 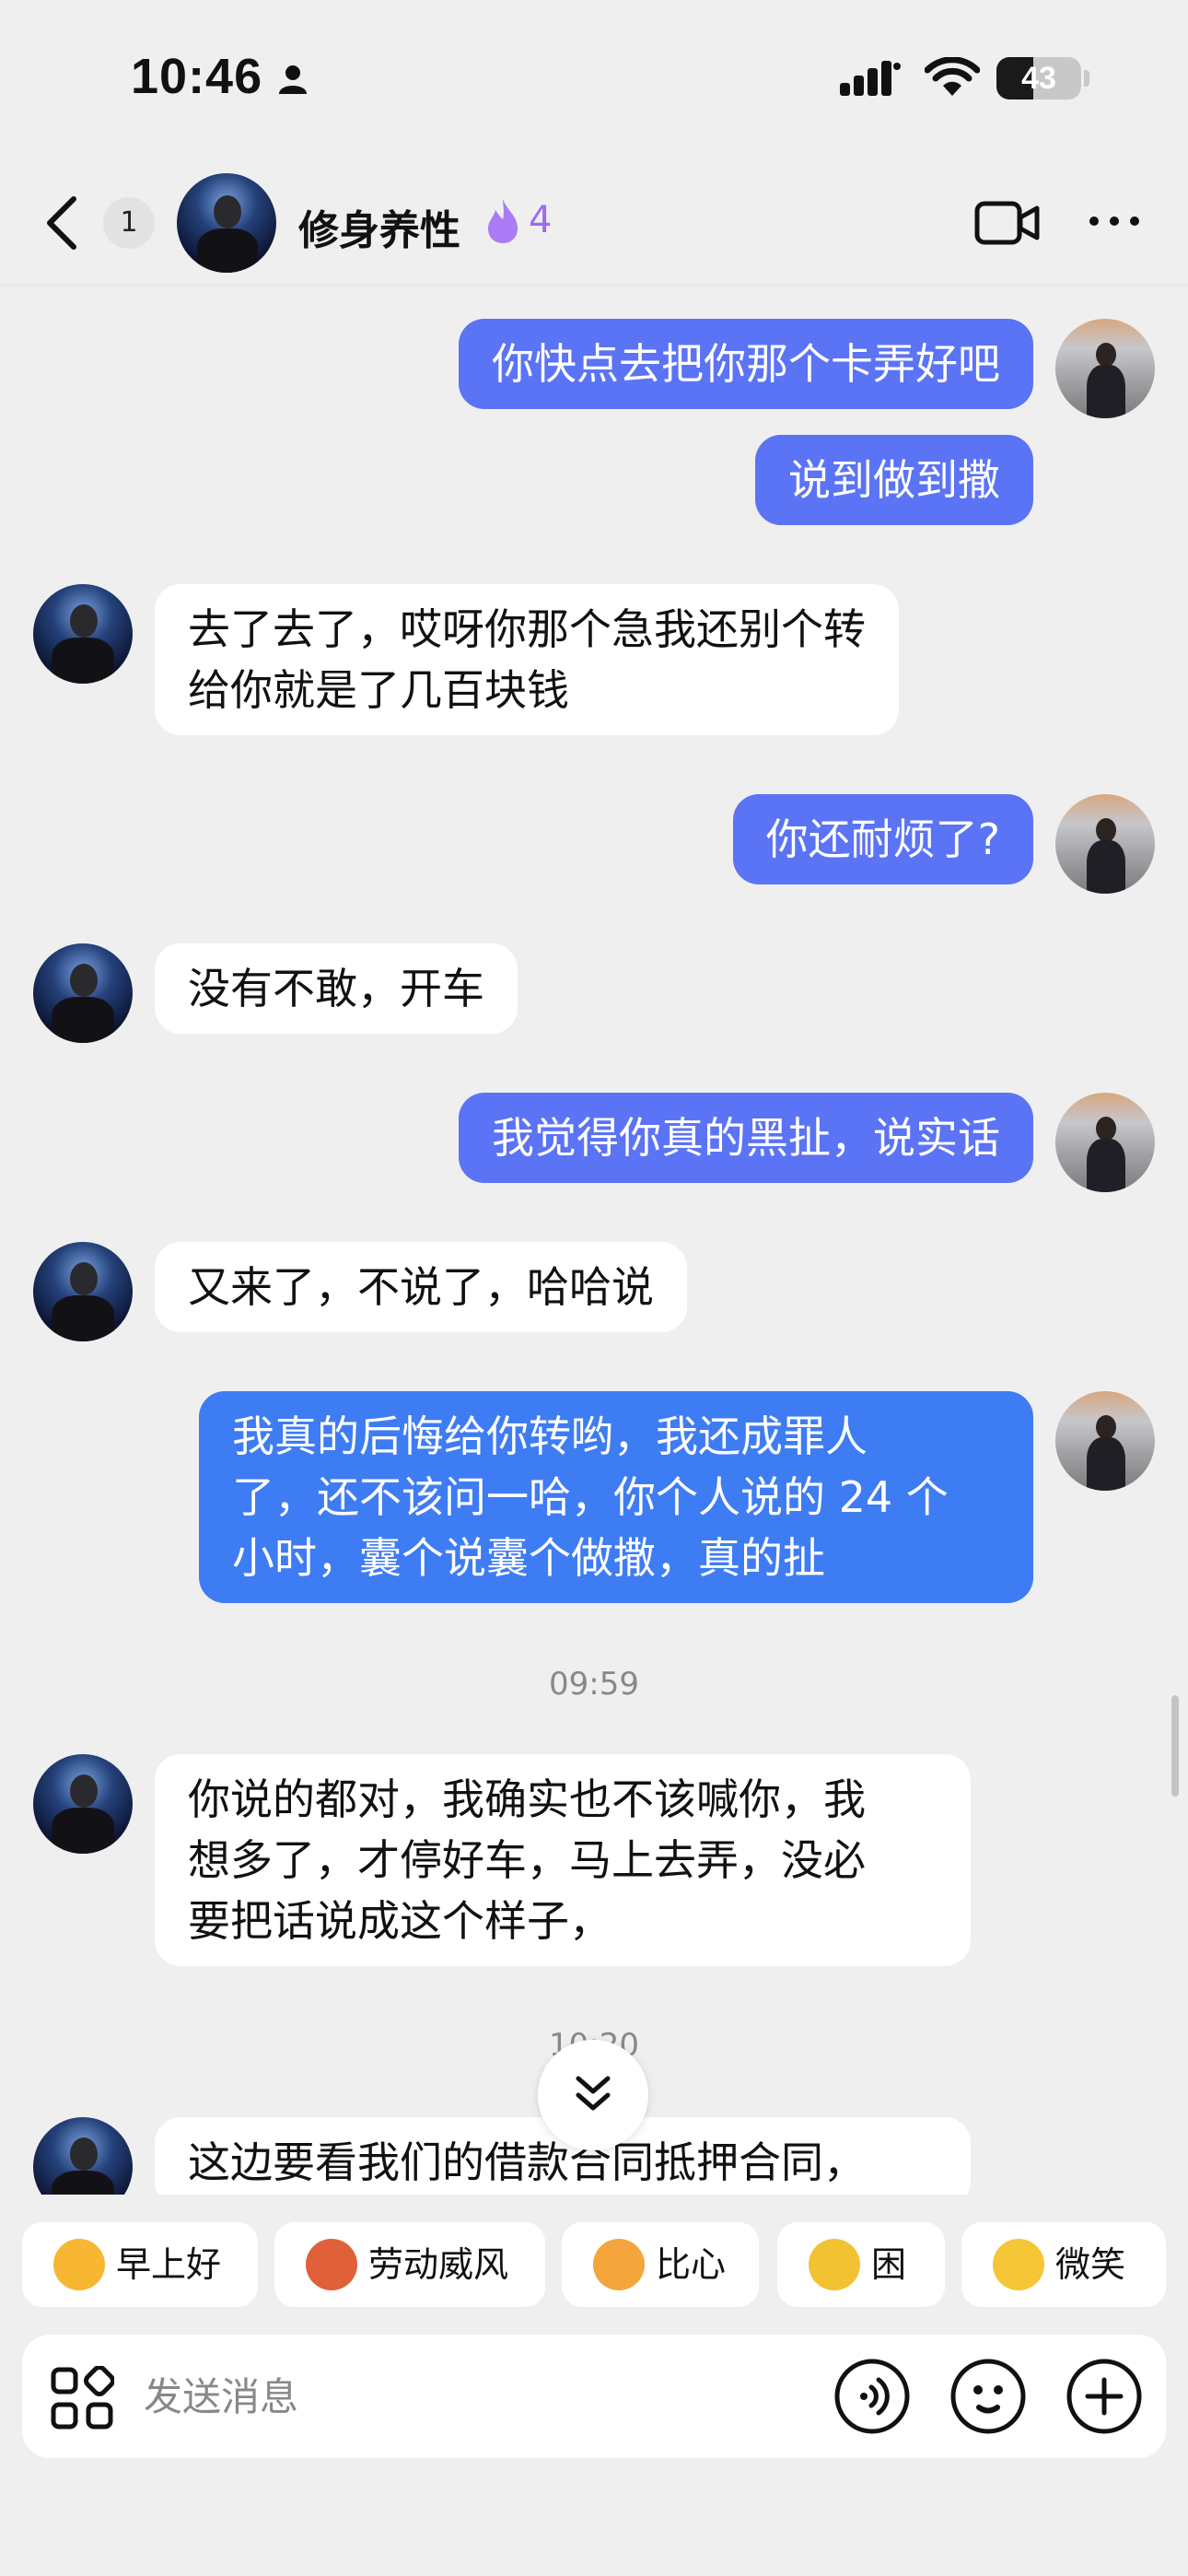 What do you see at coordinates (541, 220) in the screenshot?
I see `streak-count: 4` at bounding box center [541, 220].